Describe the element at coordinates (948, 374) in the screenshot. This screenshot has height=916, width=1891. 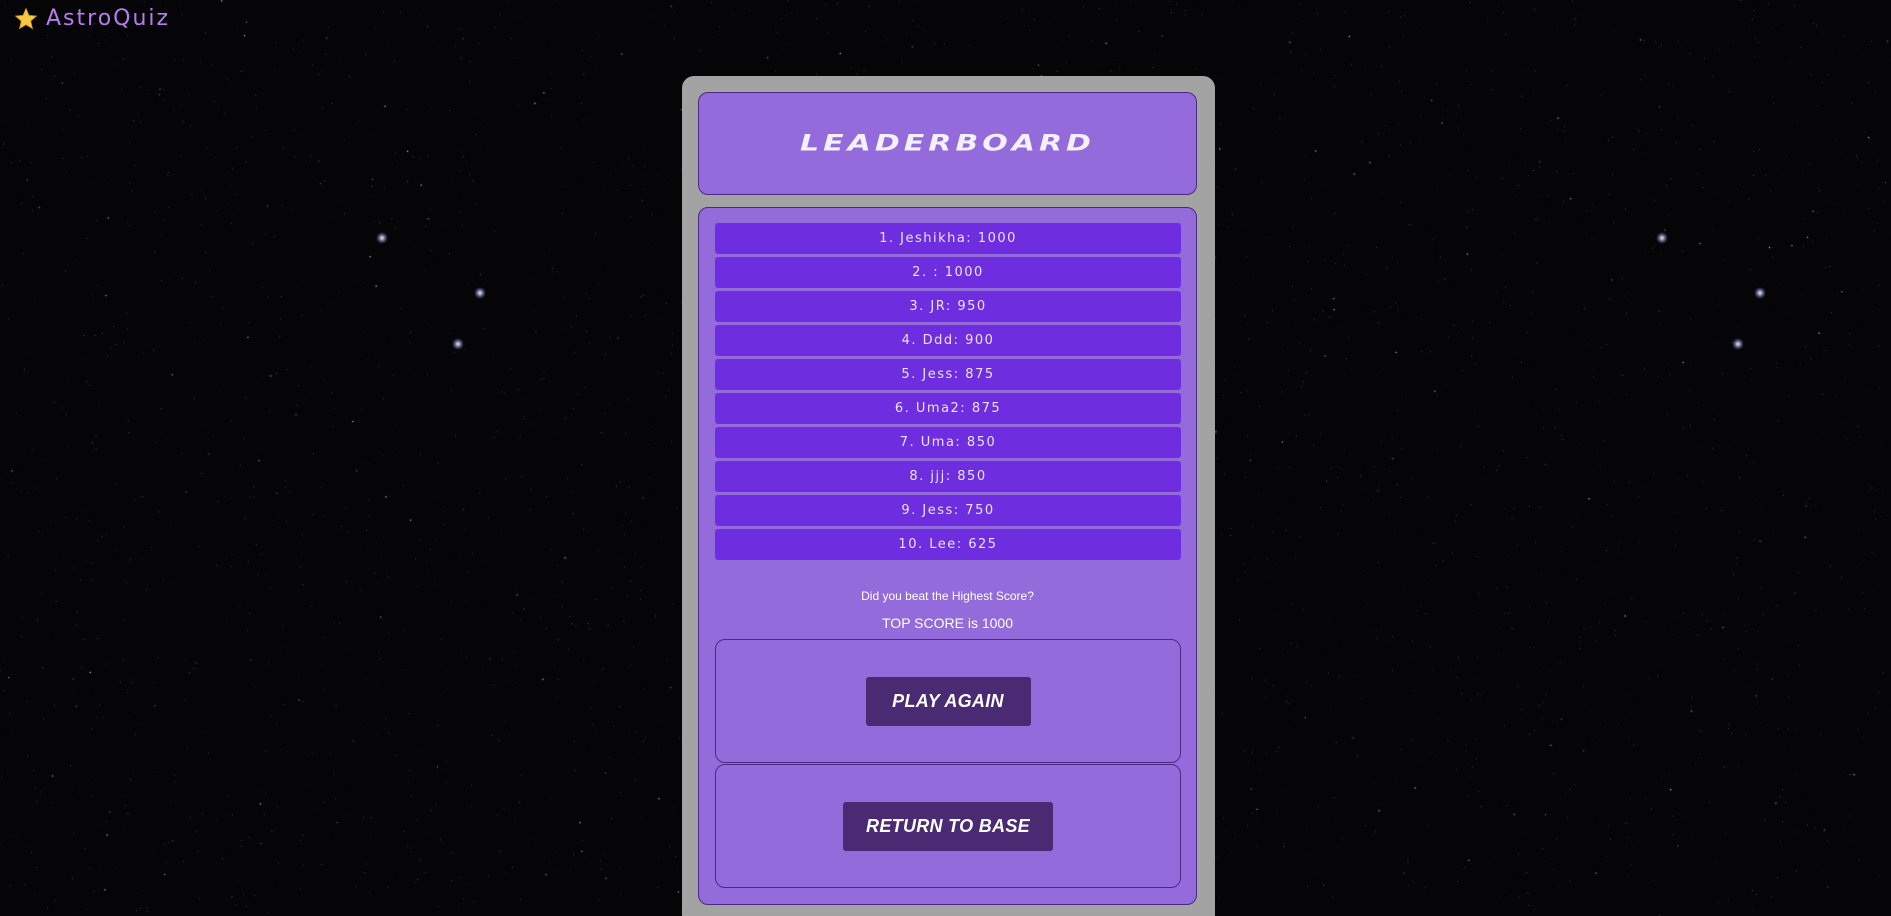
I see `leaderboard-row: 5. Jess: 875` at that location.